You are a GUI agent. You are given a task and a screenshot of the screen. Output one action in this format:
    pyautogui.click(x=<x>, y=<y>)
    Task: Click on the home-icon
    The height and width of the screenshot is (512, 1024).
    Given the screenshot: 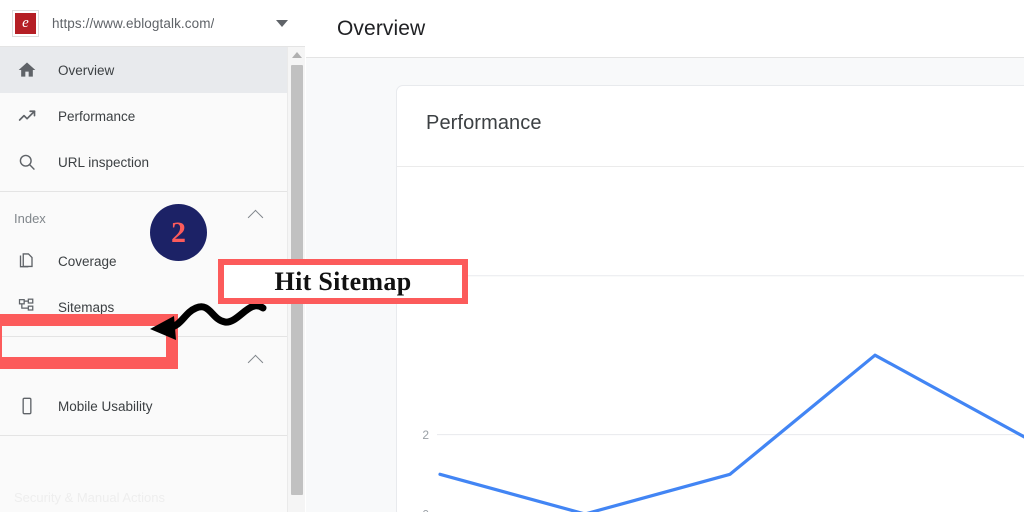 What is the action you would take?
    pyautogui.click(x=27, y=70)
    